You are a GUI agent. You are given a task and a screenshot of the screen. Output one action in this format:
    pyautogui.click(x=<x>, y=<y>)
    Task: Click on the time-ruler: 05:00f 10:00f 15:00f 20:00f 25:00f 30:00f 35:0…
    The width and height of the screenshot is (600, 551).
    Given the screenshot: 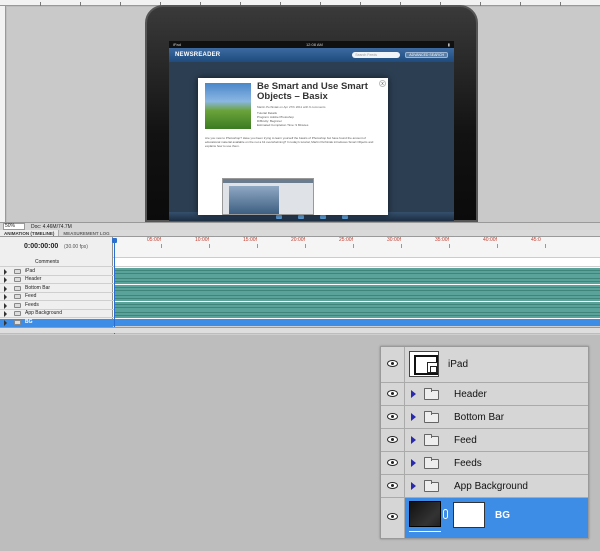 What is the action you would take?
    pyautogui.click(x=356, y=247)
    